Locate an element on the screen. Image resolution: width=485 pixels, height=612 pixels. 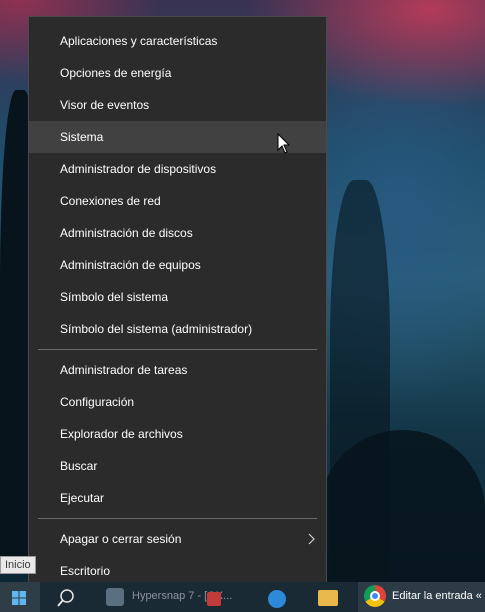
menu-item-command-prompt: Símbolo del sistema is located at coordinates (177, 297).